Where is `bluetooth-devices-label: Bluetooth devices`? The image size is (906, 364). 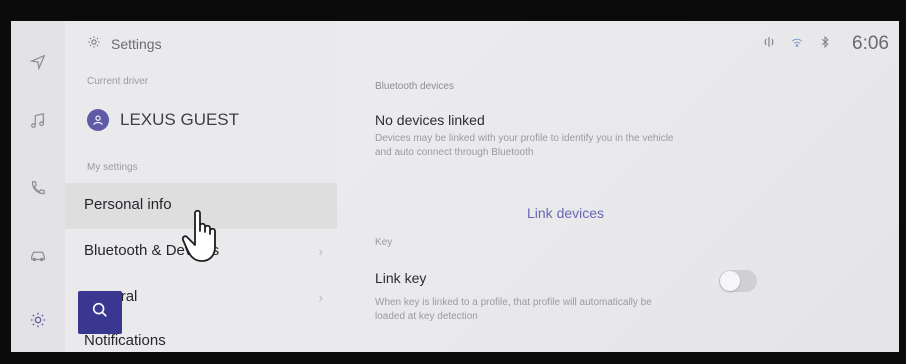
bluetooth-devices-label: Bluetooth devices is located at coordinates (414, 86).